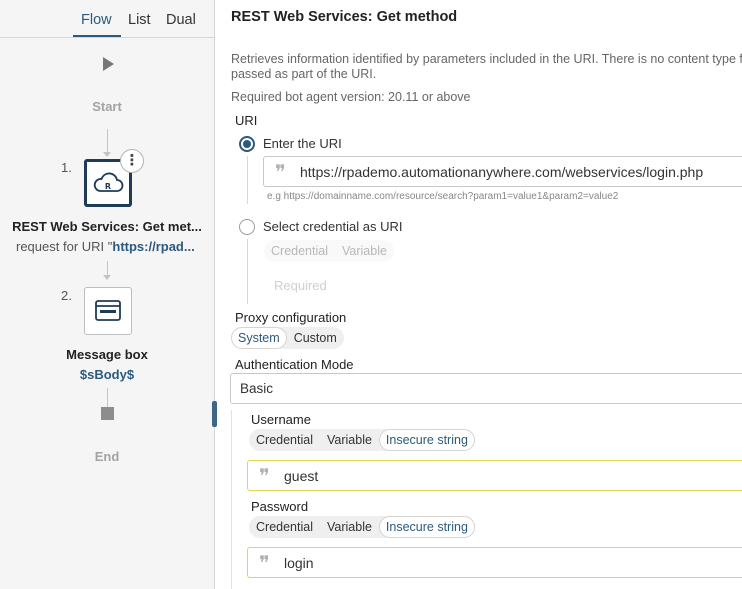  What do you see at coordinates (66, 295) in the screenshot?
I see `step-number: 2.` at bounding box center [66, 295].